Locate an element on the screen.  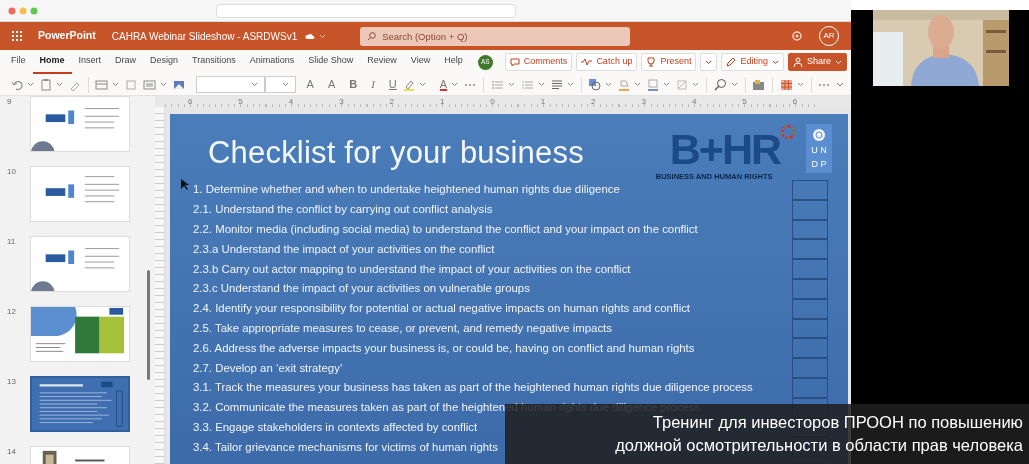
align-icon is located at coordinates (556, 84).